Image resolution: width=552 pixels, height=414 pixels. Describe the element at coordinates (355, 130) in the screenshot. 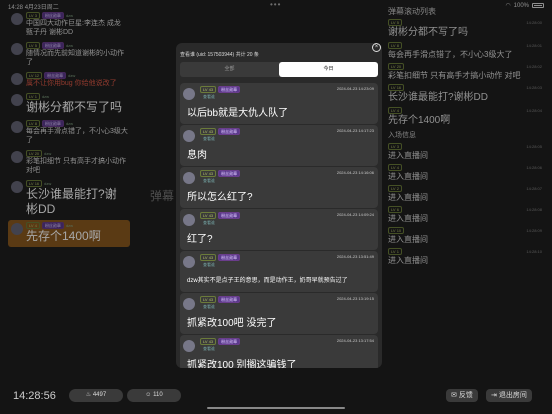

I see `message-time: 2024-04-23 14:17:23` at that location.